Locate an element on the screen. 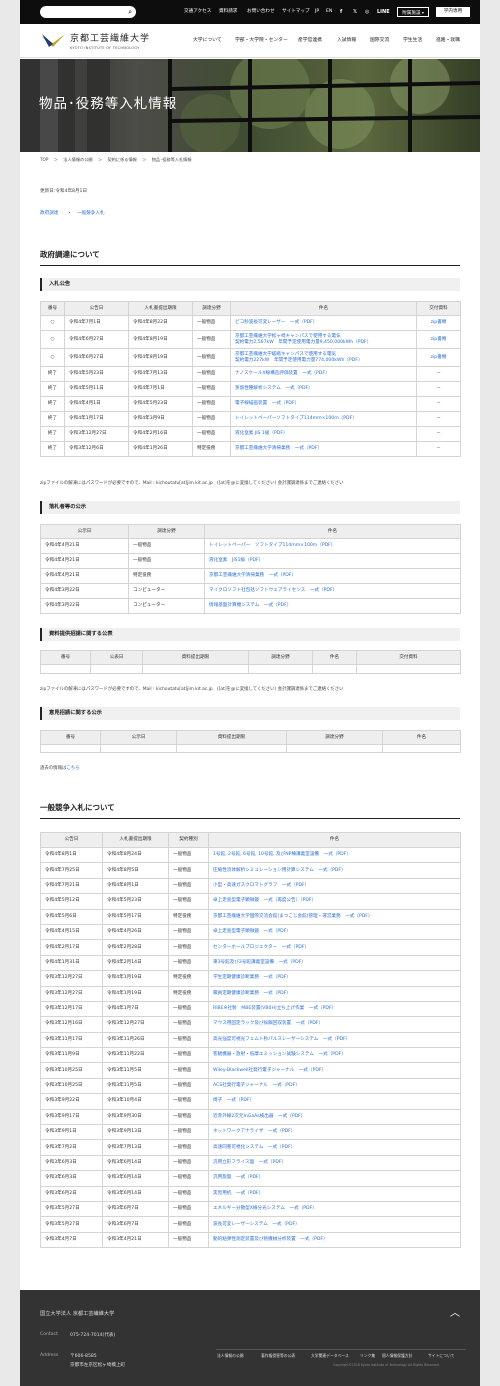 This screenshot has width=500, height=1386. table-cell: 令和4年5月23日 is located at coordinates (96, 374).